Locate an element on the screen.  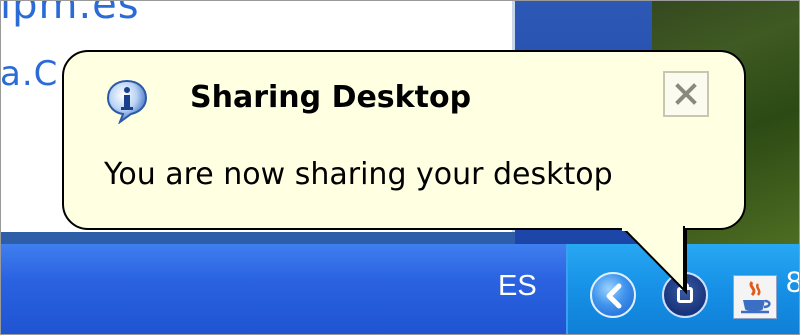
info-icon is located at coordinates (127, 101).